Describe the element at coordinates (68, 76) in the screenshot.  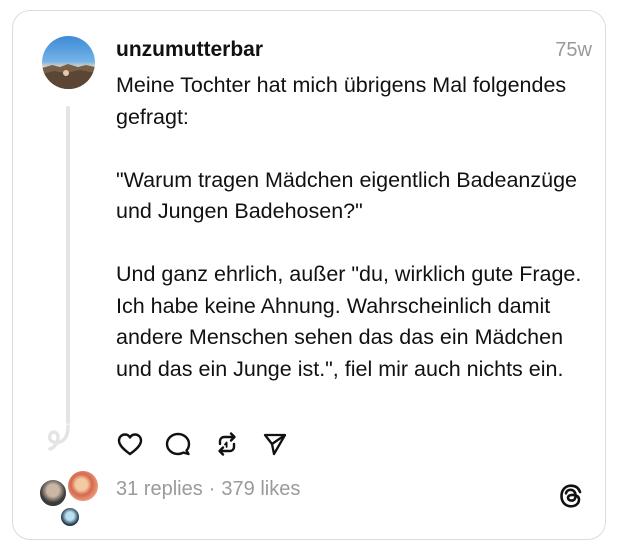
I see `avatar-image` at that location.